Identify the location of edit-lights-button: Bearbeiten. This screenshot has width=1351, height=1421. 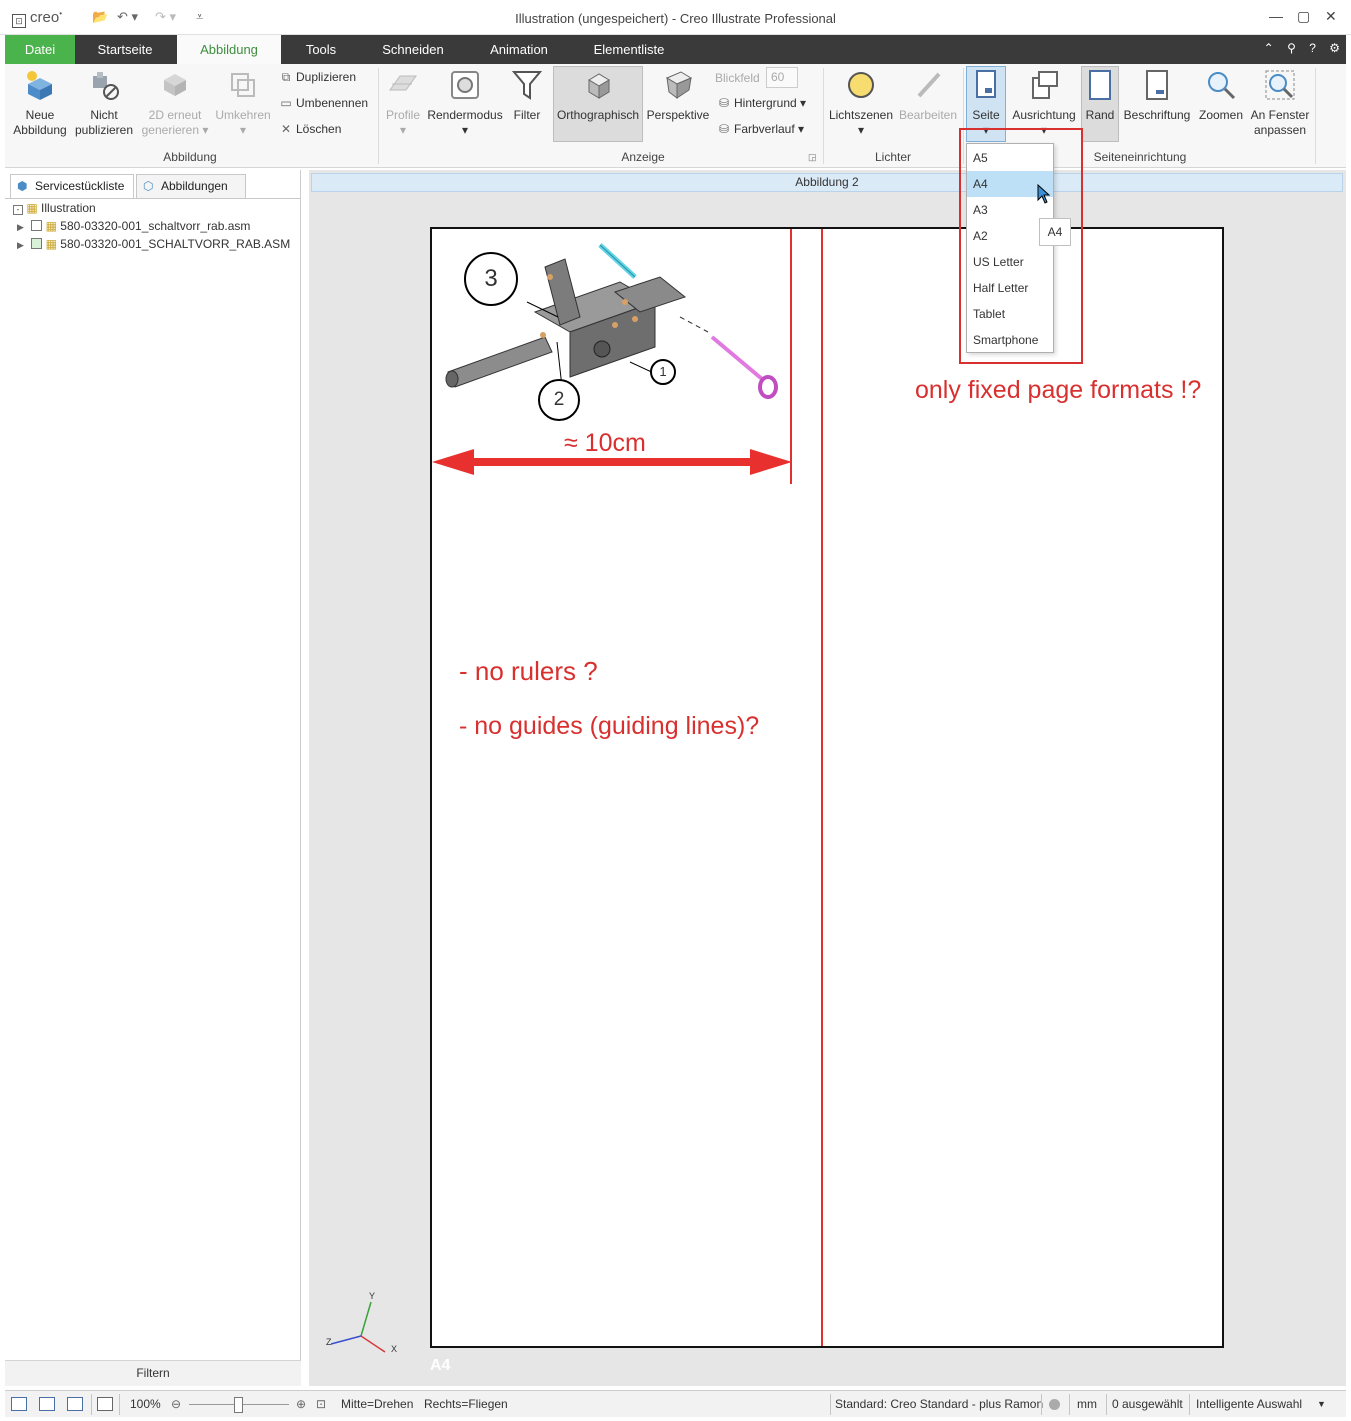
(928, 95).